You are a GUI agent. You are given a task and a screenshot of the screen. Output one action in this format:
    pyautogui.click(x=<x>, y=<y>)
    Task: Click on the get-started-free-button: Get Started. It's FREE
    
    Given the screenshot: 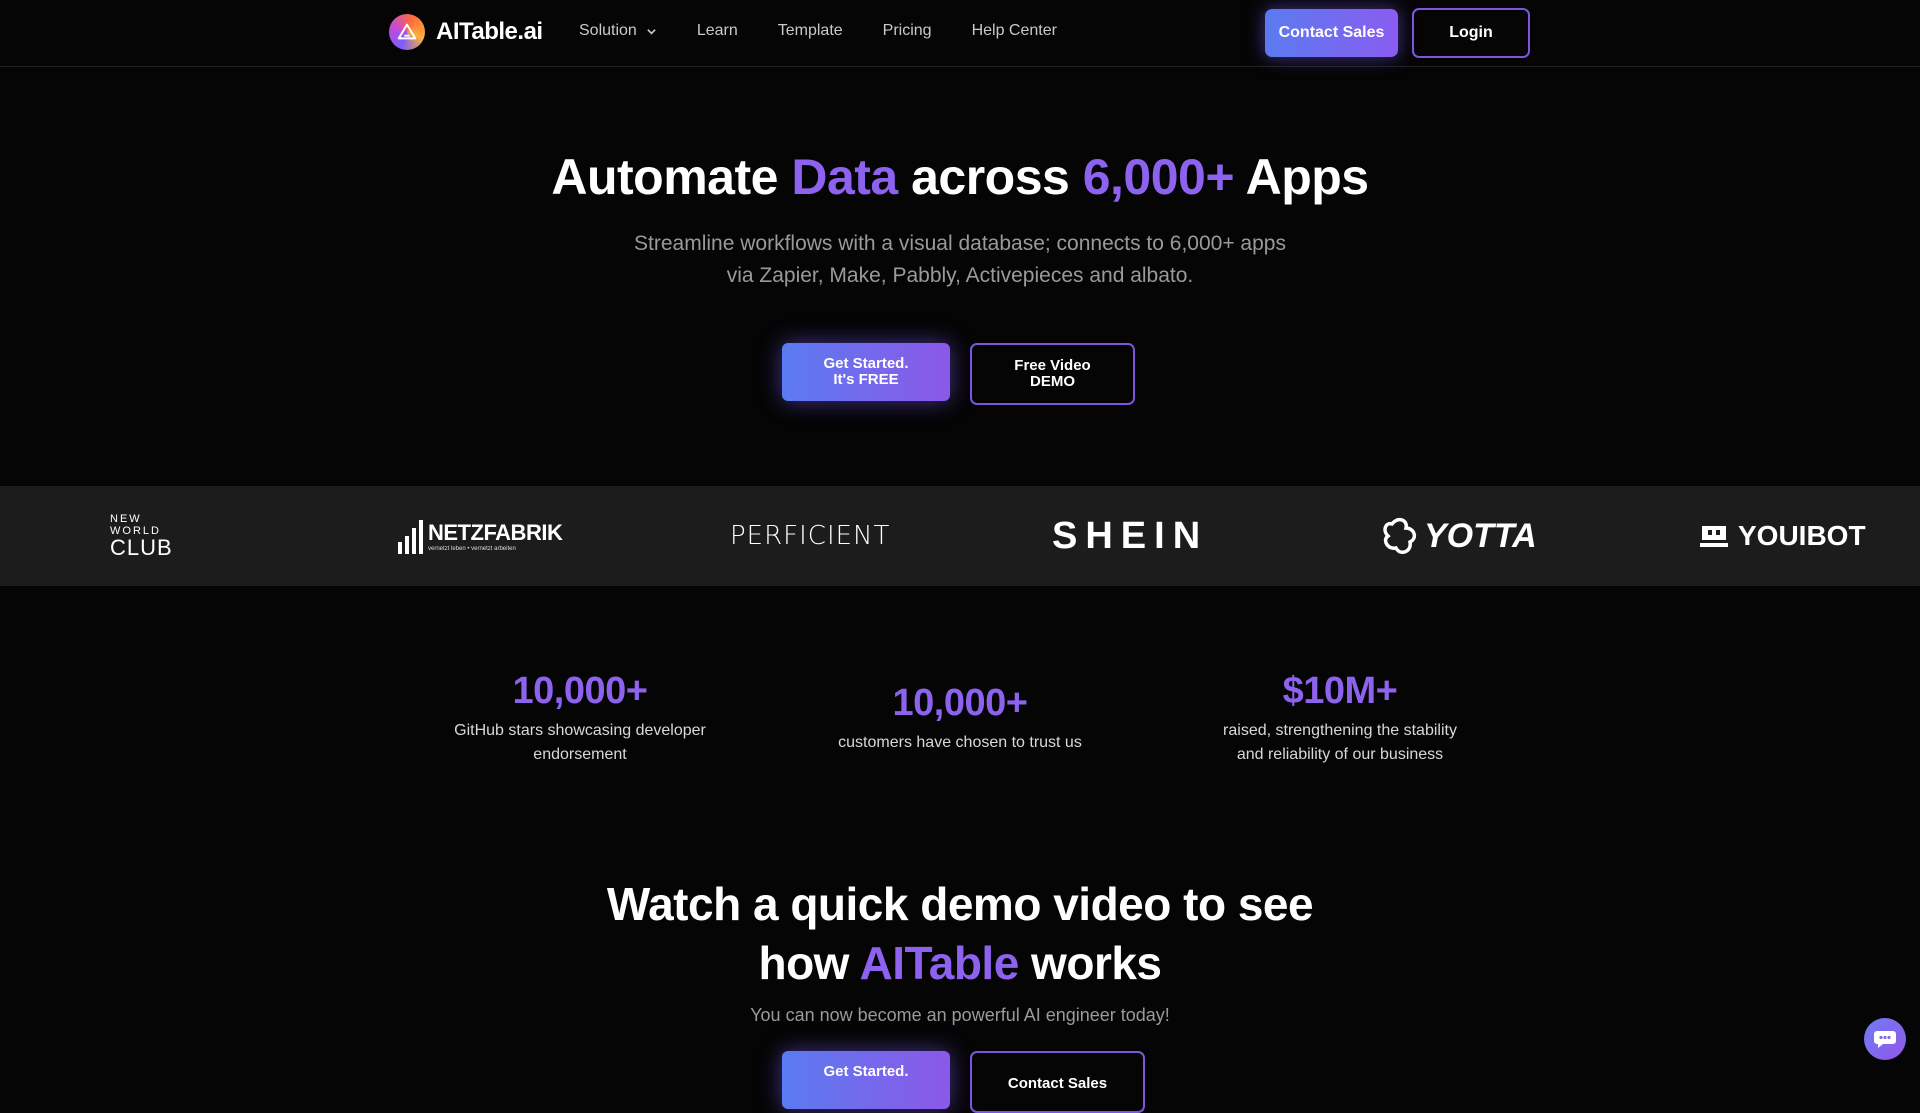 What is the action you would take?
    pyautogui.click(x=866, y=372)
    